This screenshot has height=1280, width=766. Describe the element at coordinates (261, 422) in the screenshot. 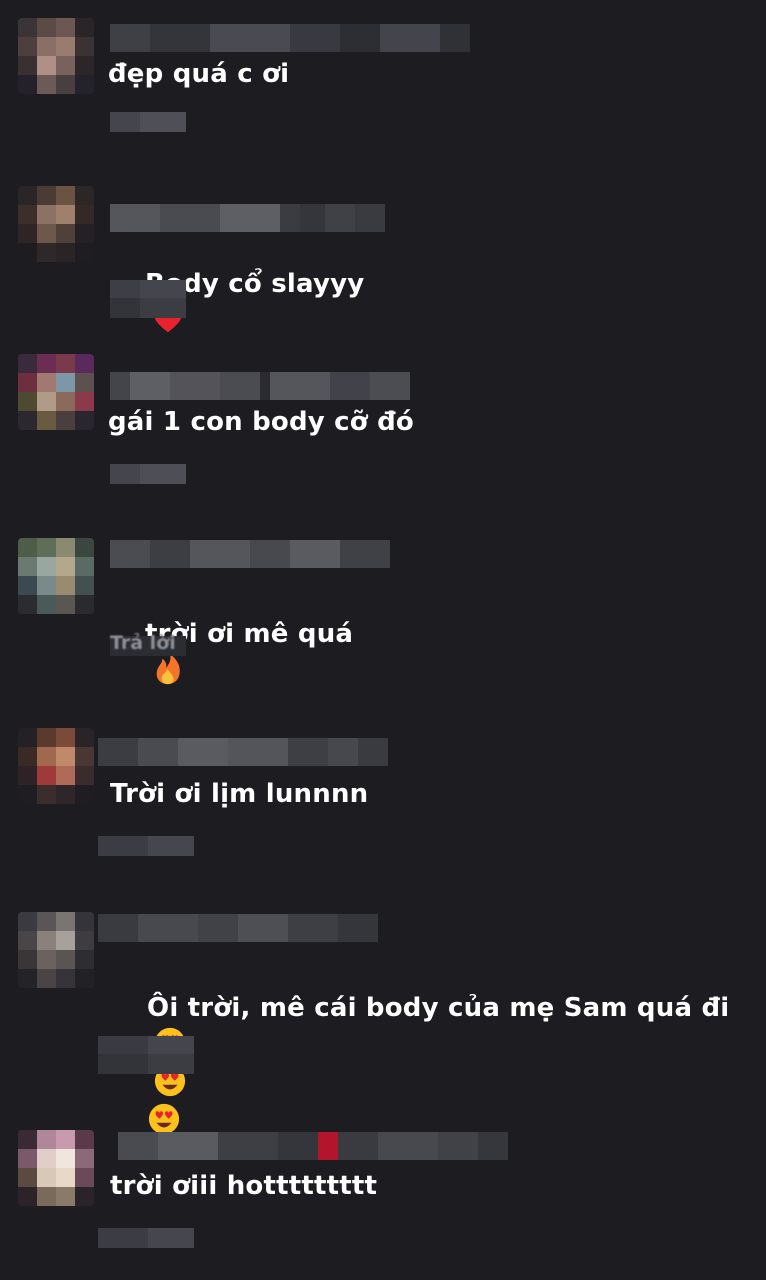

I see `comment-text: gái 1 con body cỡ đó` at that location.